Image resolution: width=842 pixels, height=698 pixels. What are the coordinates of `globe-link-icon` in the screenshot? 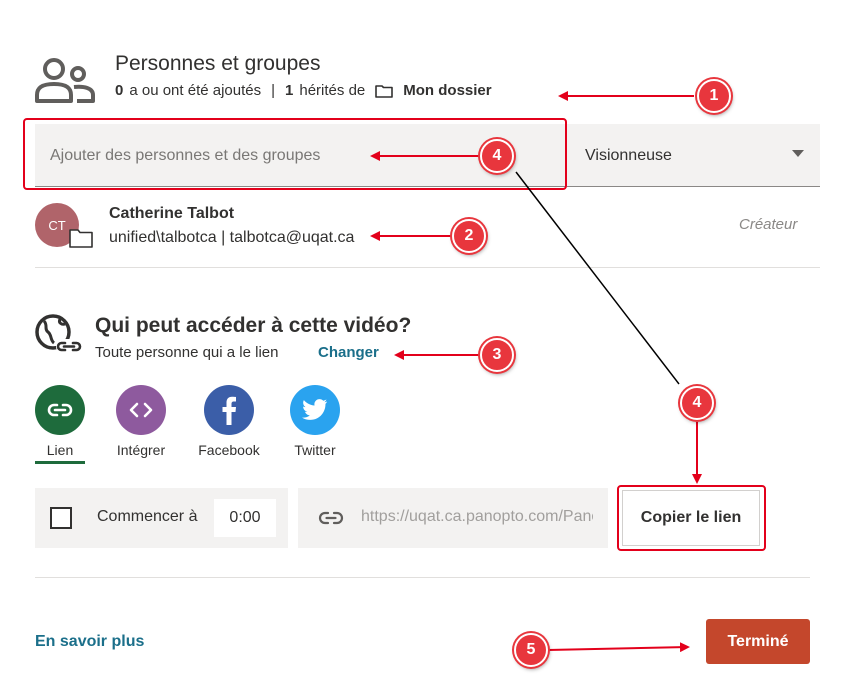 It's located at (58, 334).